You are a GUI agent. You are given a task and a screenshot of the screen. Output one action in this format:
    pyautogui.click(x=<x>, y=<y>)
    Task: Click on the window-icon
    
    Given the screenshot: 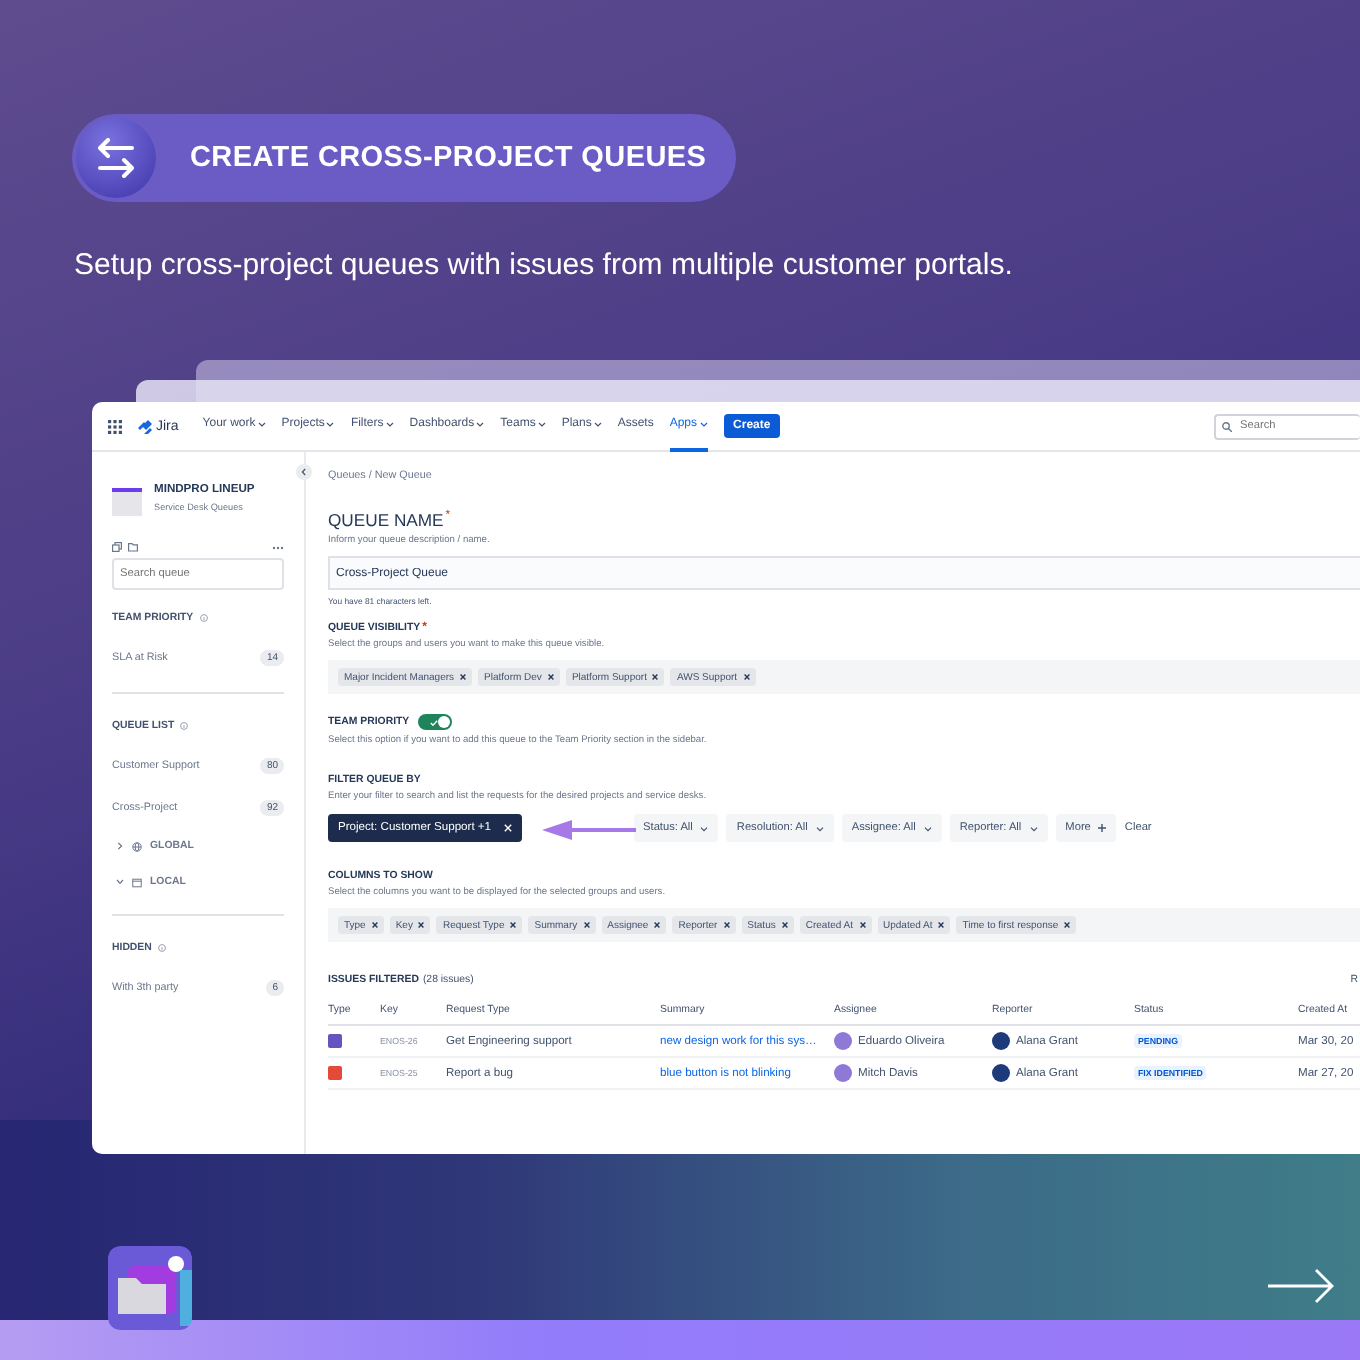 What is the action you would take?
    pyautogui.click(x=137, y=882)
    